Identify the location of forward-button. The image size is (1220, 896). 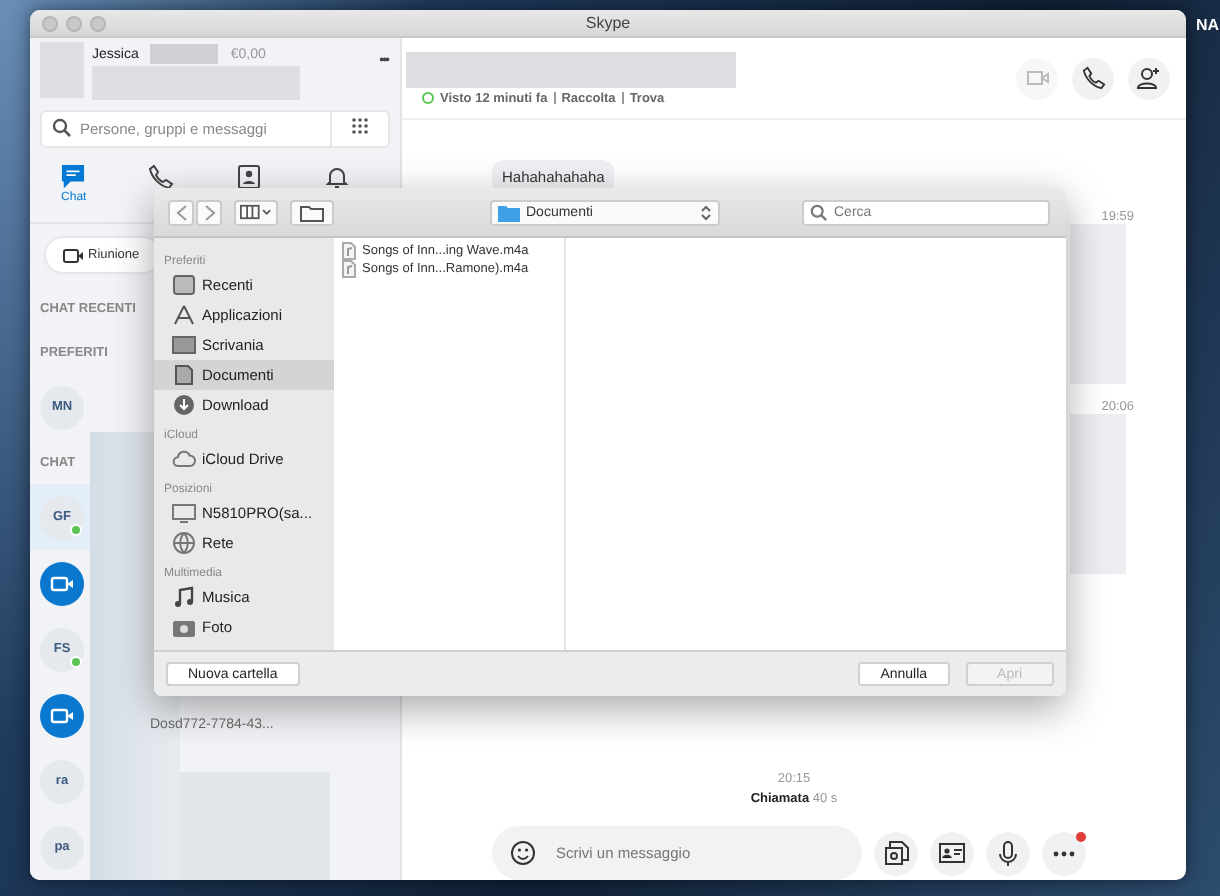
(209, 212).